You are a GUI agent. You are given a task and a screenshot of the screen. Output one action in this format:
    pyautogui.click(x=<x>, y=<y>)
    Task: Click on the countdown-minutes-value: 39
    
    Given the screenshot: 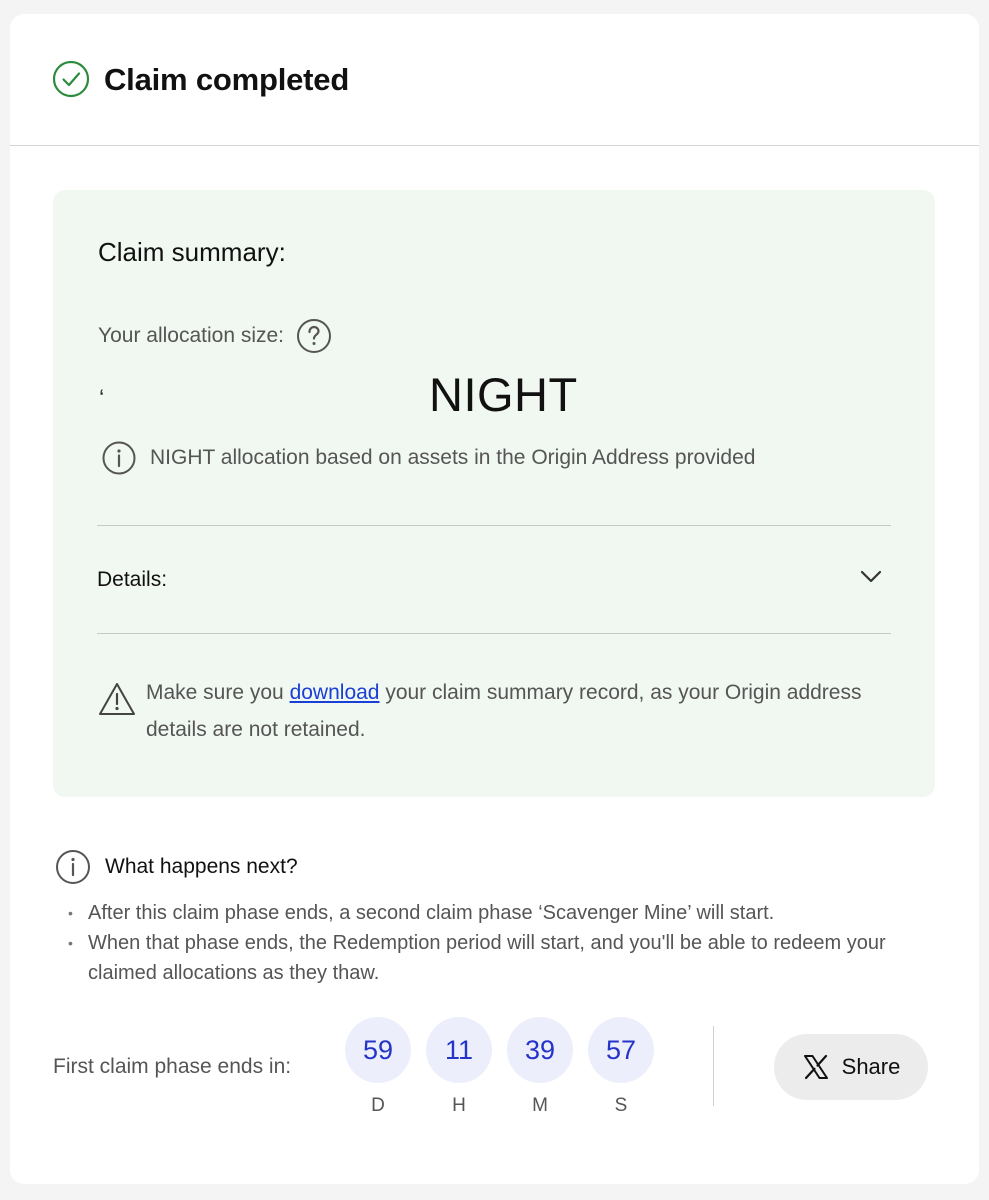 What is the action you would take?
    pyautogui.click(x=540, y=1050)
    